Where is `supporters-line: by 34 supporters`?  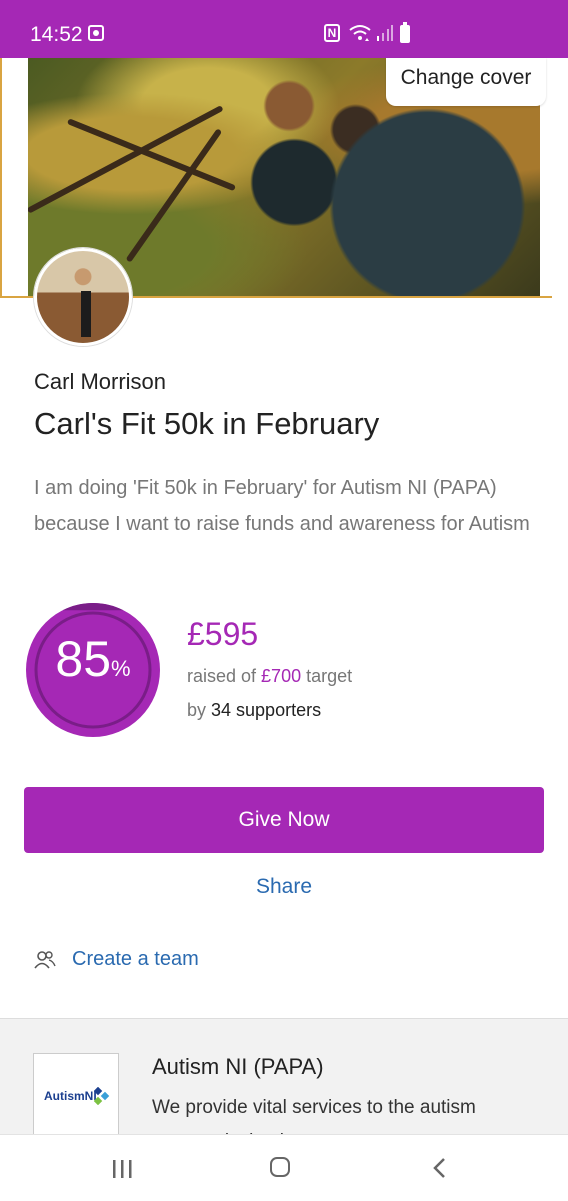 supporters-line: by 34 supporters is located at coordinates (254, 710).